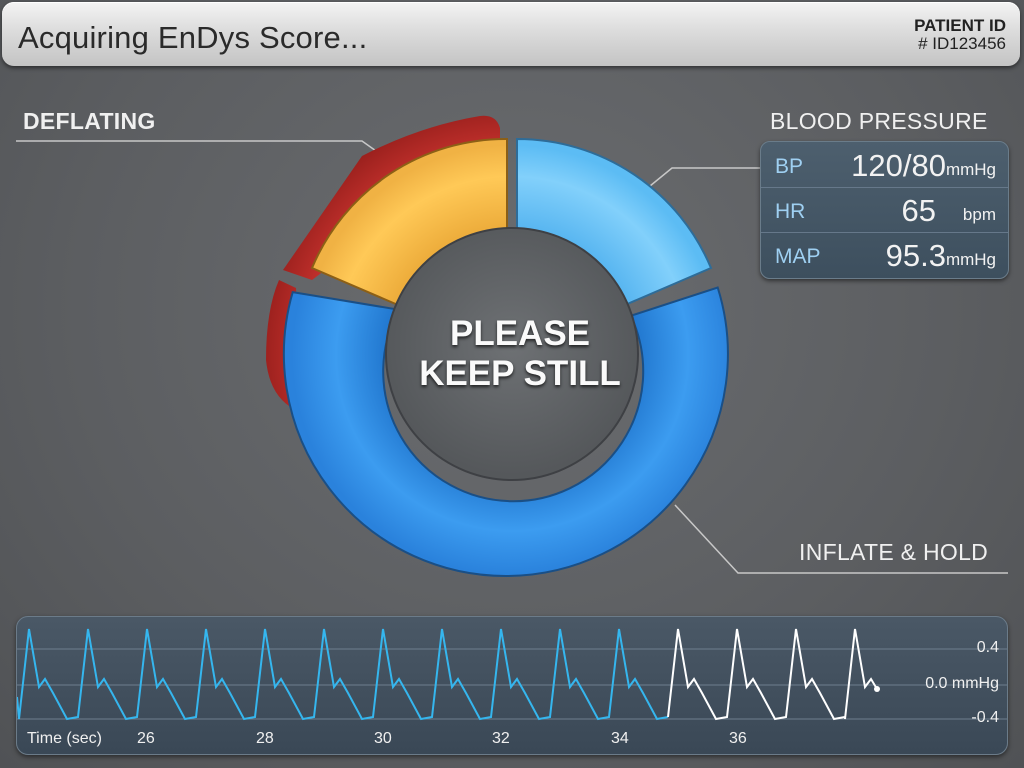 The height and width of the screenshot is (768, 1024). I want to click on waveform-trace-recent, so click(772, 674).